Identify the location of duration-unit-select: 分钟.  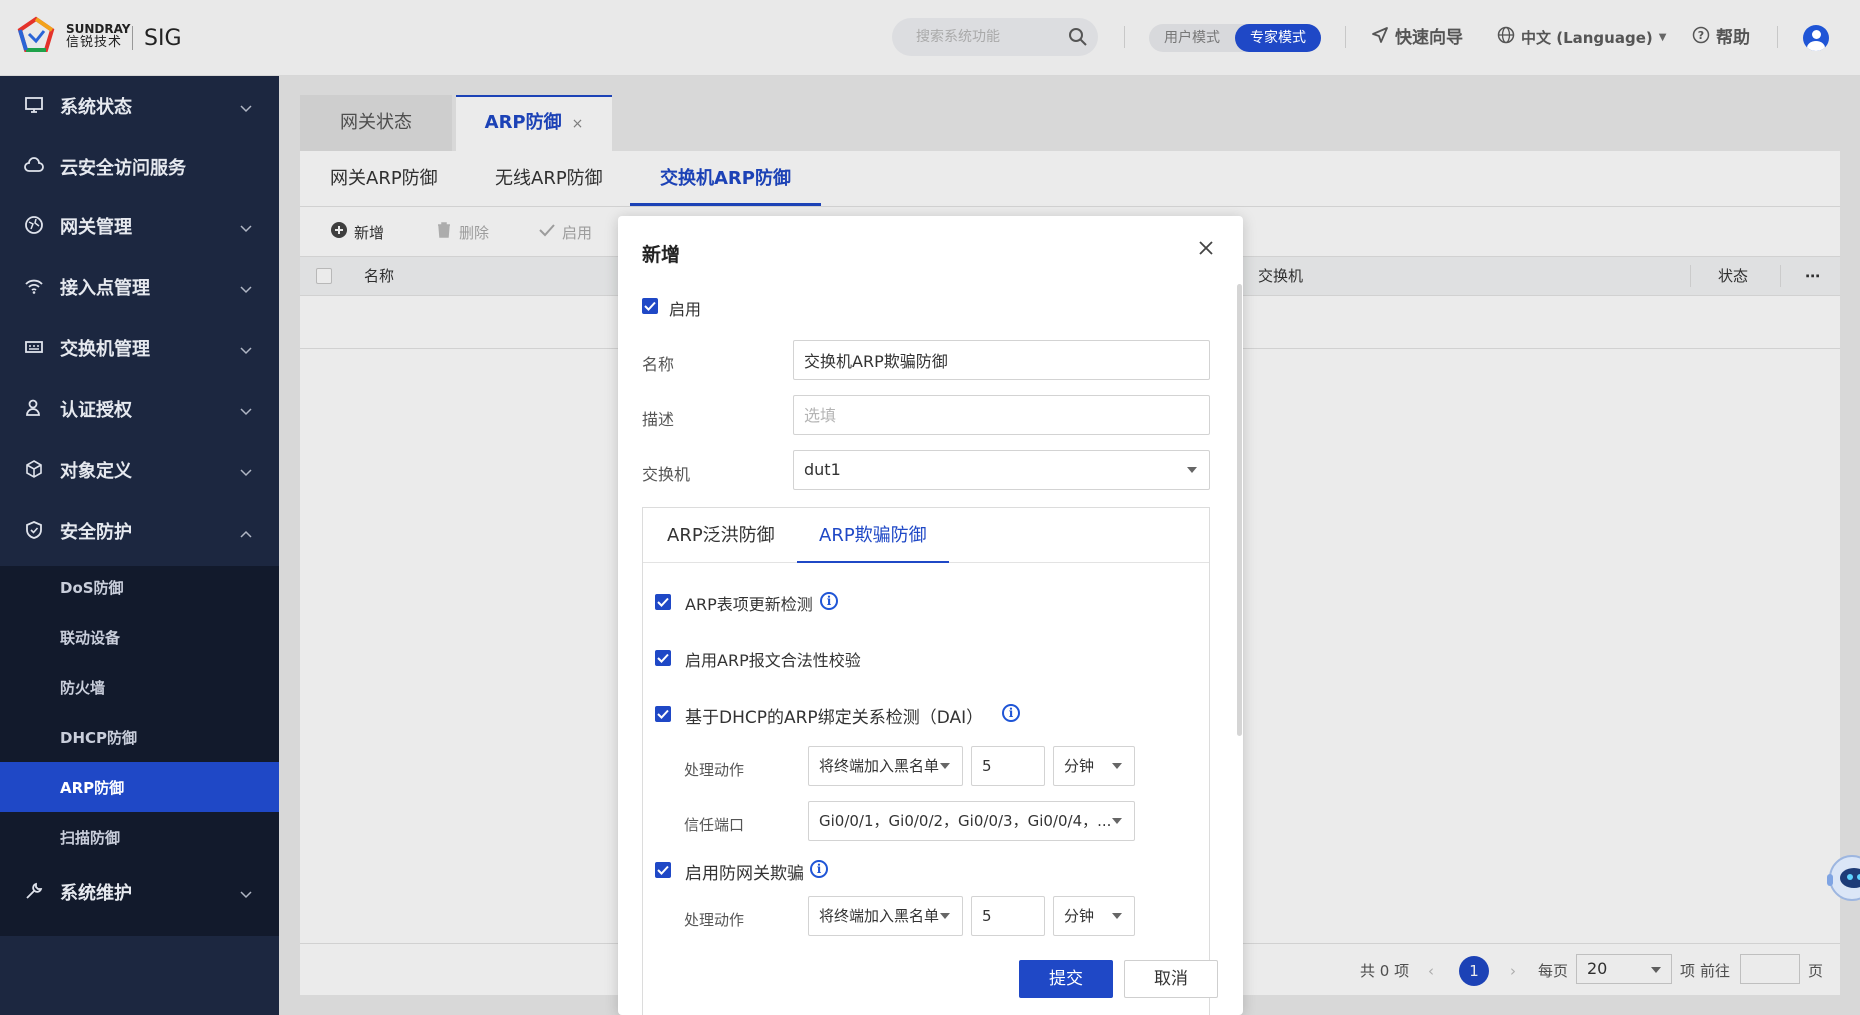
(1094, 766).